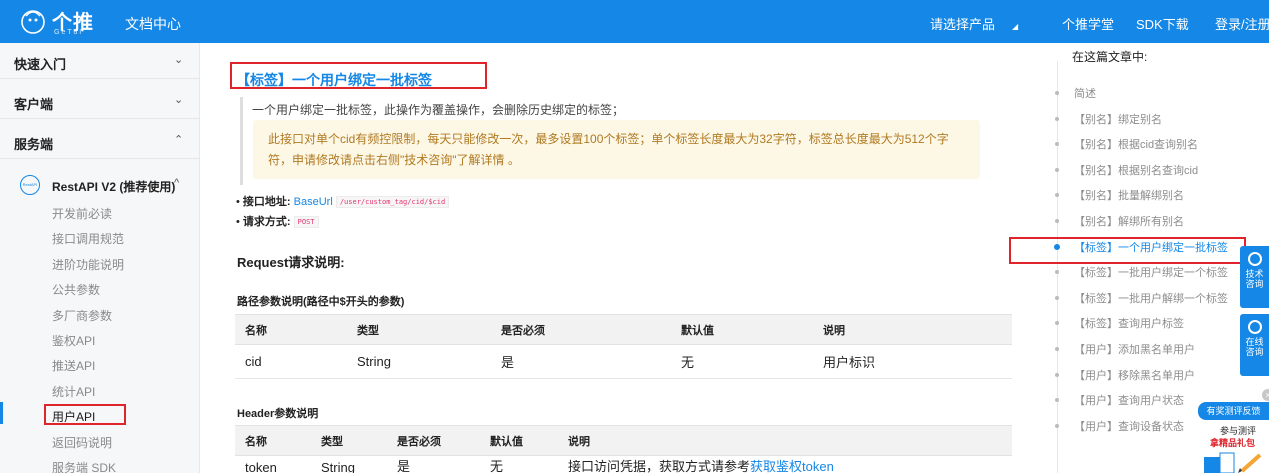 The height and width of the screenshot is (473, 1269). I want to click on sidebar-item-common-params: 公共参数, so click(76, 289).